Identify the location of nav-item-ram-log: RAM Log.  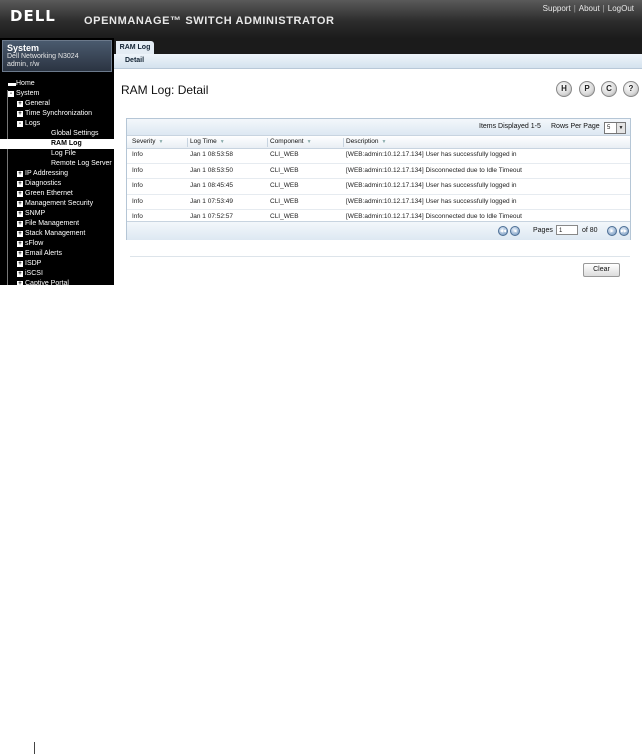
(57, 144).